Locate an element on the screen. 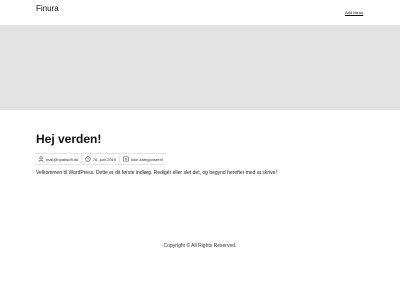 The image size is (400, 300). post-date: 26. juni 2019 is located at coordinates (100, 159).